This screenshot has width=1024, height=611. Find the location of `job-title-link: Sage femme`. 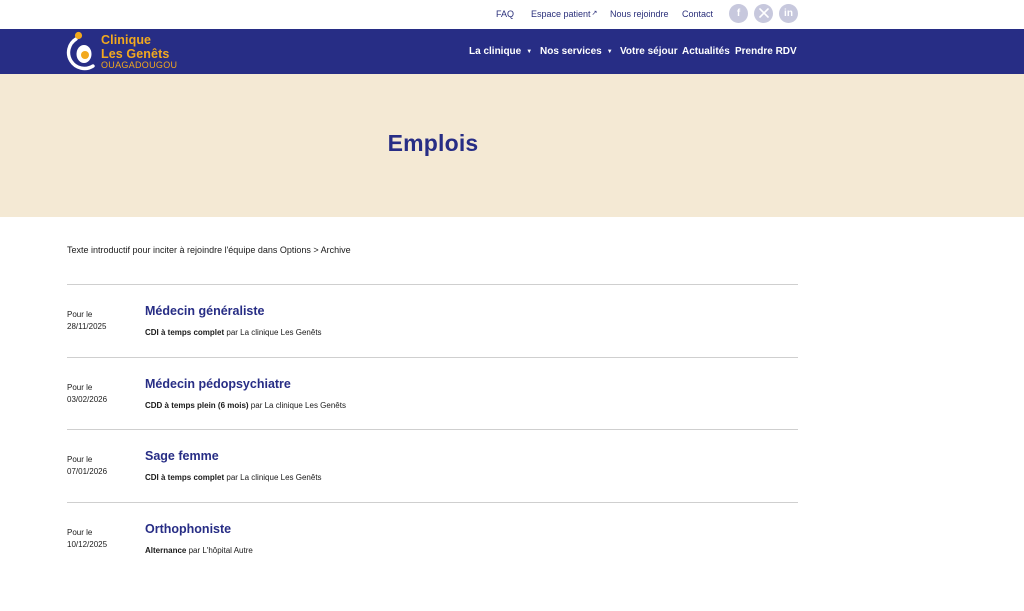

job-title-link: Sage femme is located at coordinates (182, 456).